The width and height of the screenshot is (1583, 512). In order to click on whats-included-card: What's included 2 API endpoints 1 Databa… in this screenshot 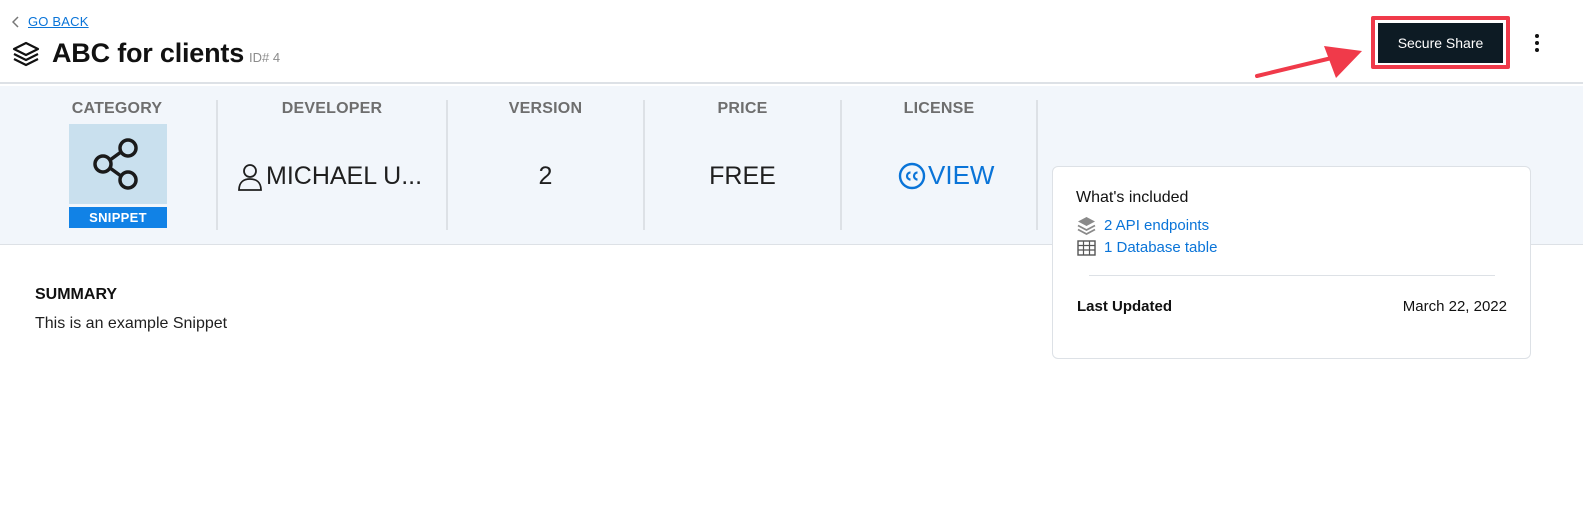, I will do `click(1291, 262)`.